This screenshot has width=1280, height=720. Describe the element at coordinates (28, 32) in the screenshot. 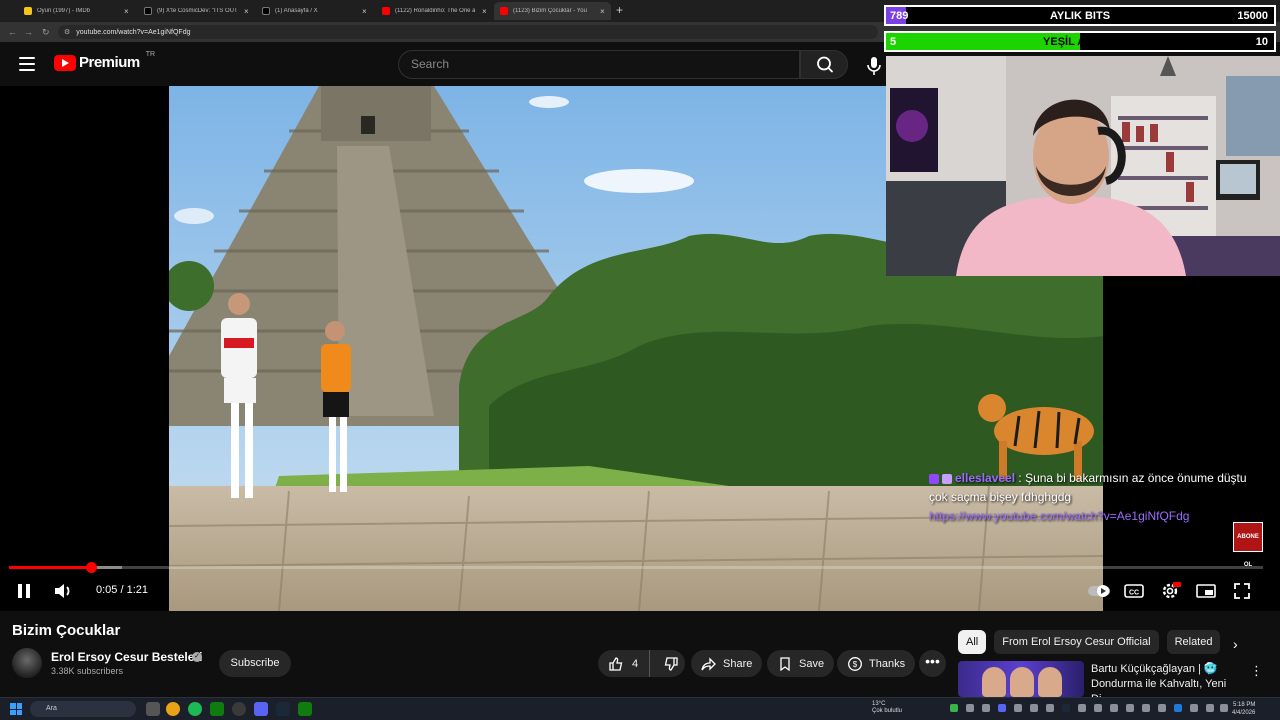

I see `forward-icon: →` at that location.